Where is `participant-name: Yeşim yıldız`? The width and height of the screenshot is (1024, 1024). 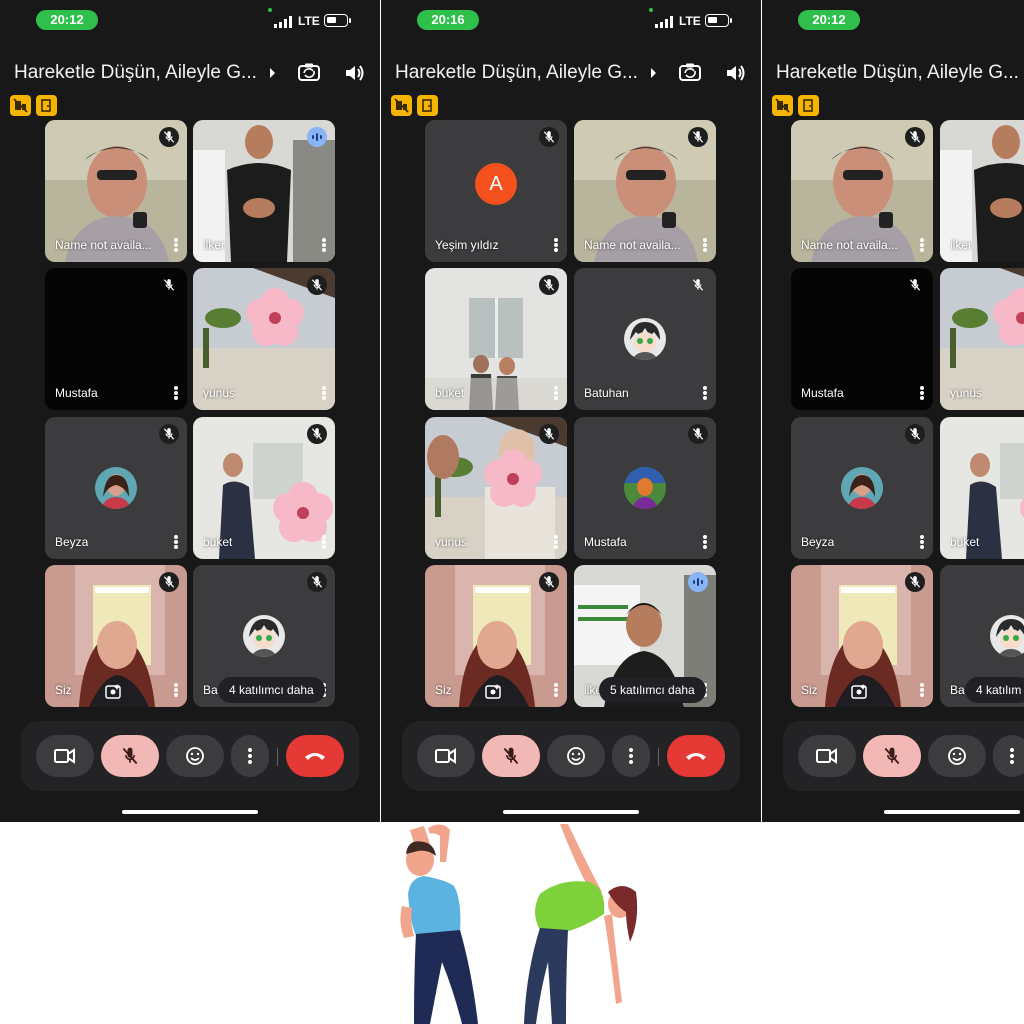
participant-name: Yeşim yıldız is located at coordinates (467, 245).